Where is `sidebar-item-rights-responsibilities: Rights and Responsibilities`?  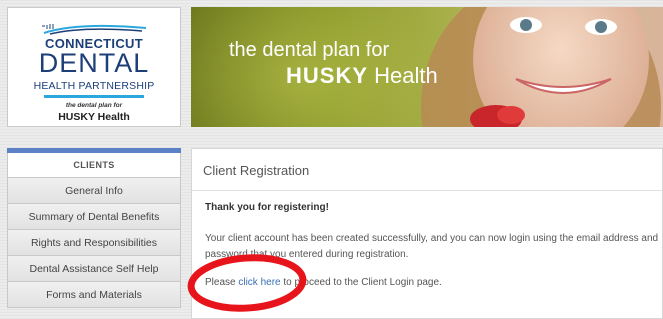 sidebar-item-rights-responsibilities: Rights and Responsibilities is located at coordinates (94, 243).